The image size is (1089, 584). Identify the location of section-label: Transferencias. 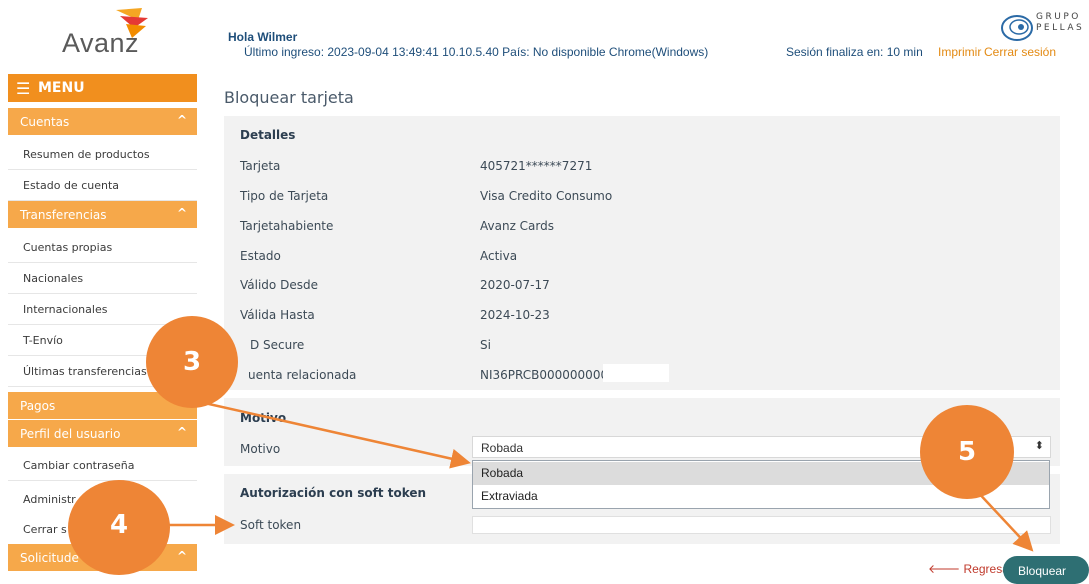
(63, 215).